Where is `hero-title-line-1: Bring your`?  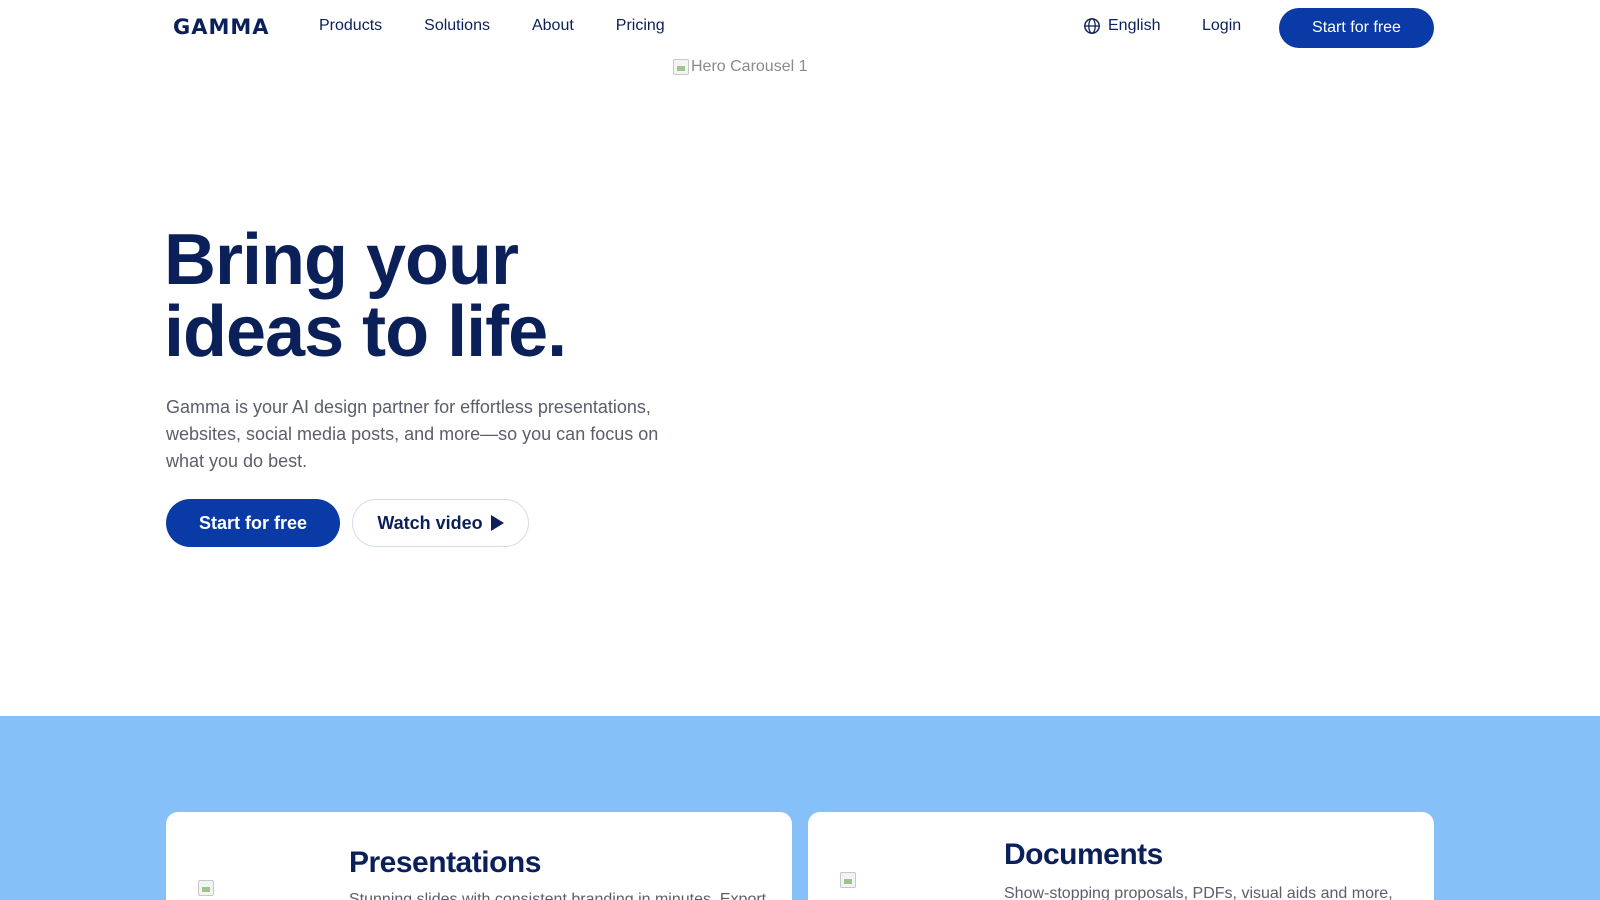
hero-title-line-1: Bring your is located at coordinates (341, 260).